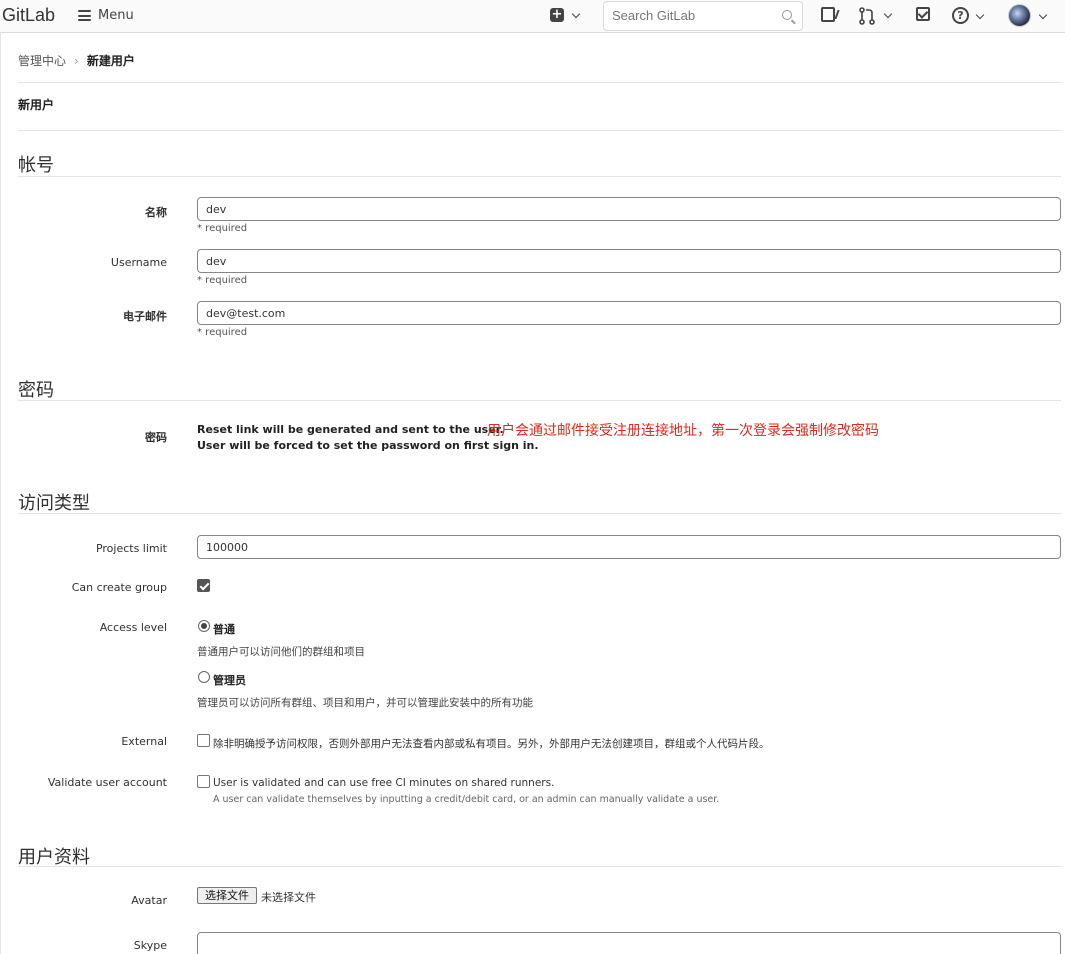  What do you see at coordinates (222, 280) in the screenshot?
I see `username-required-hint: * required` at bounding box center [222, 280].